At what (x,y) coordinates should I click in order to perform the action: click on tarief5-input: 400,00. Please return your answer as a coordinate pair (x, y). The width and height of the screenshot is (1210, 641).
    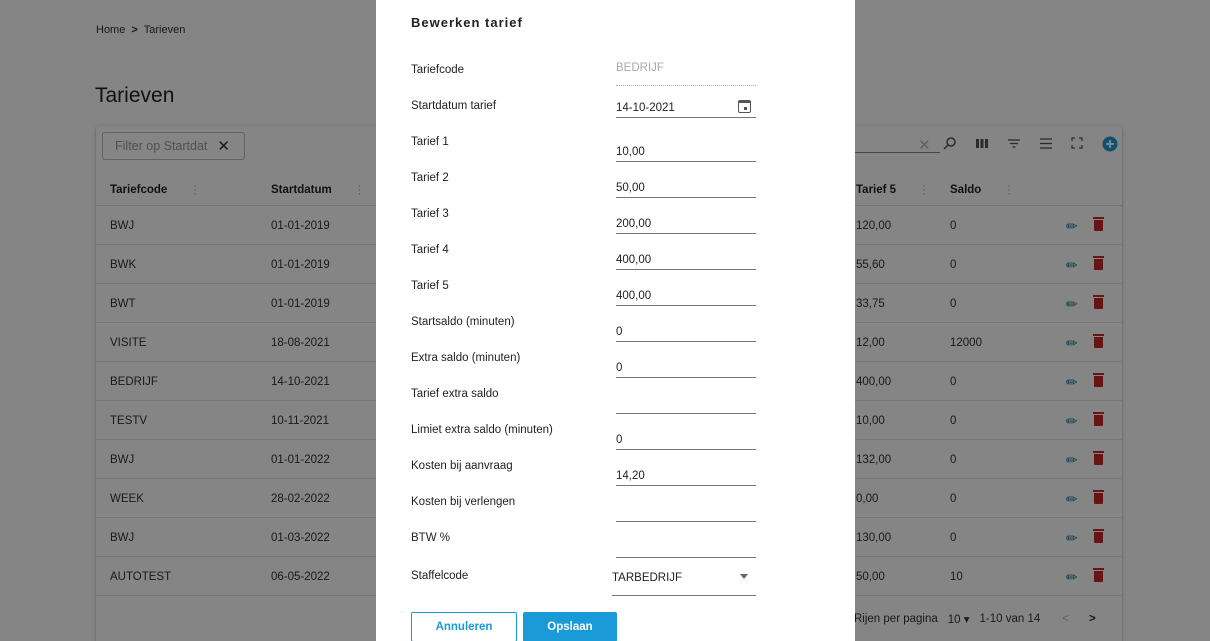
    Looking at the image, I should click on (686, 294).